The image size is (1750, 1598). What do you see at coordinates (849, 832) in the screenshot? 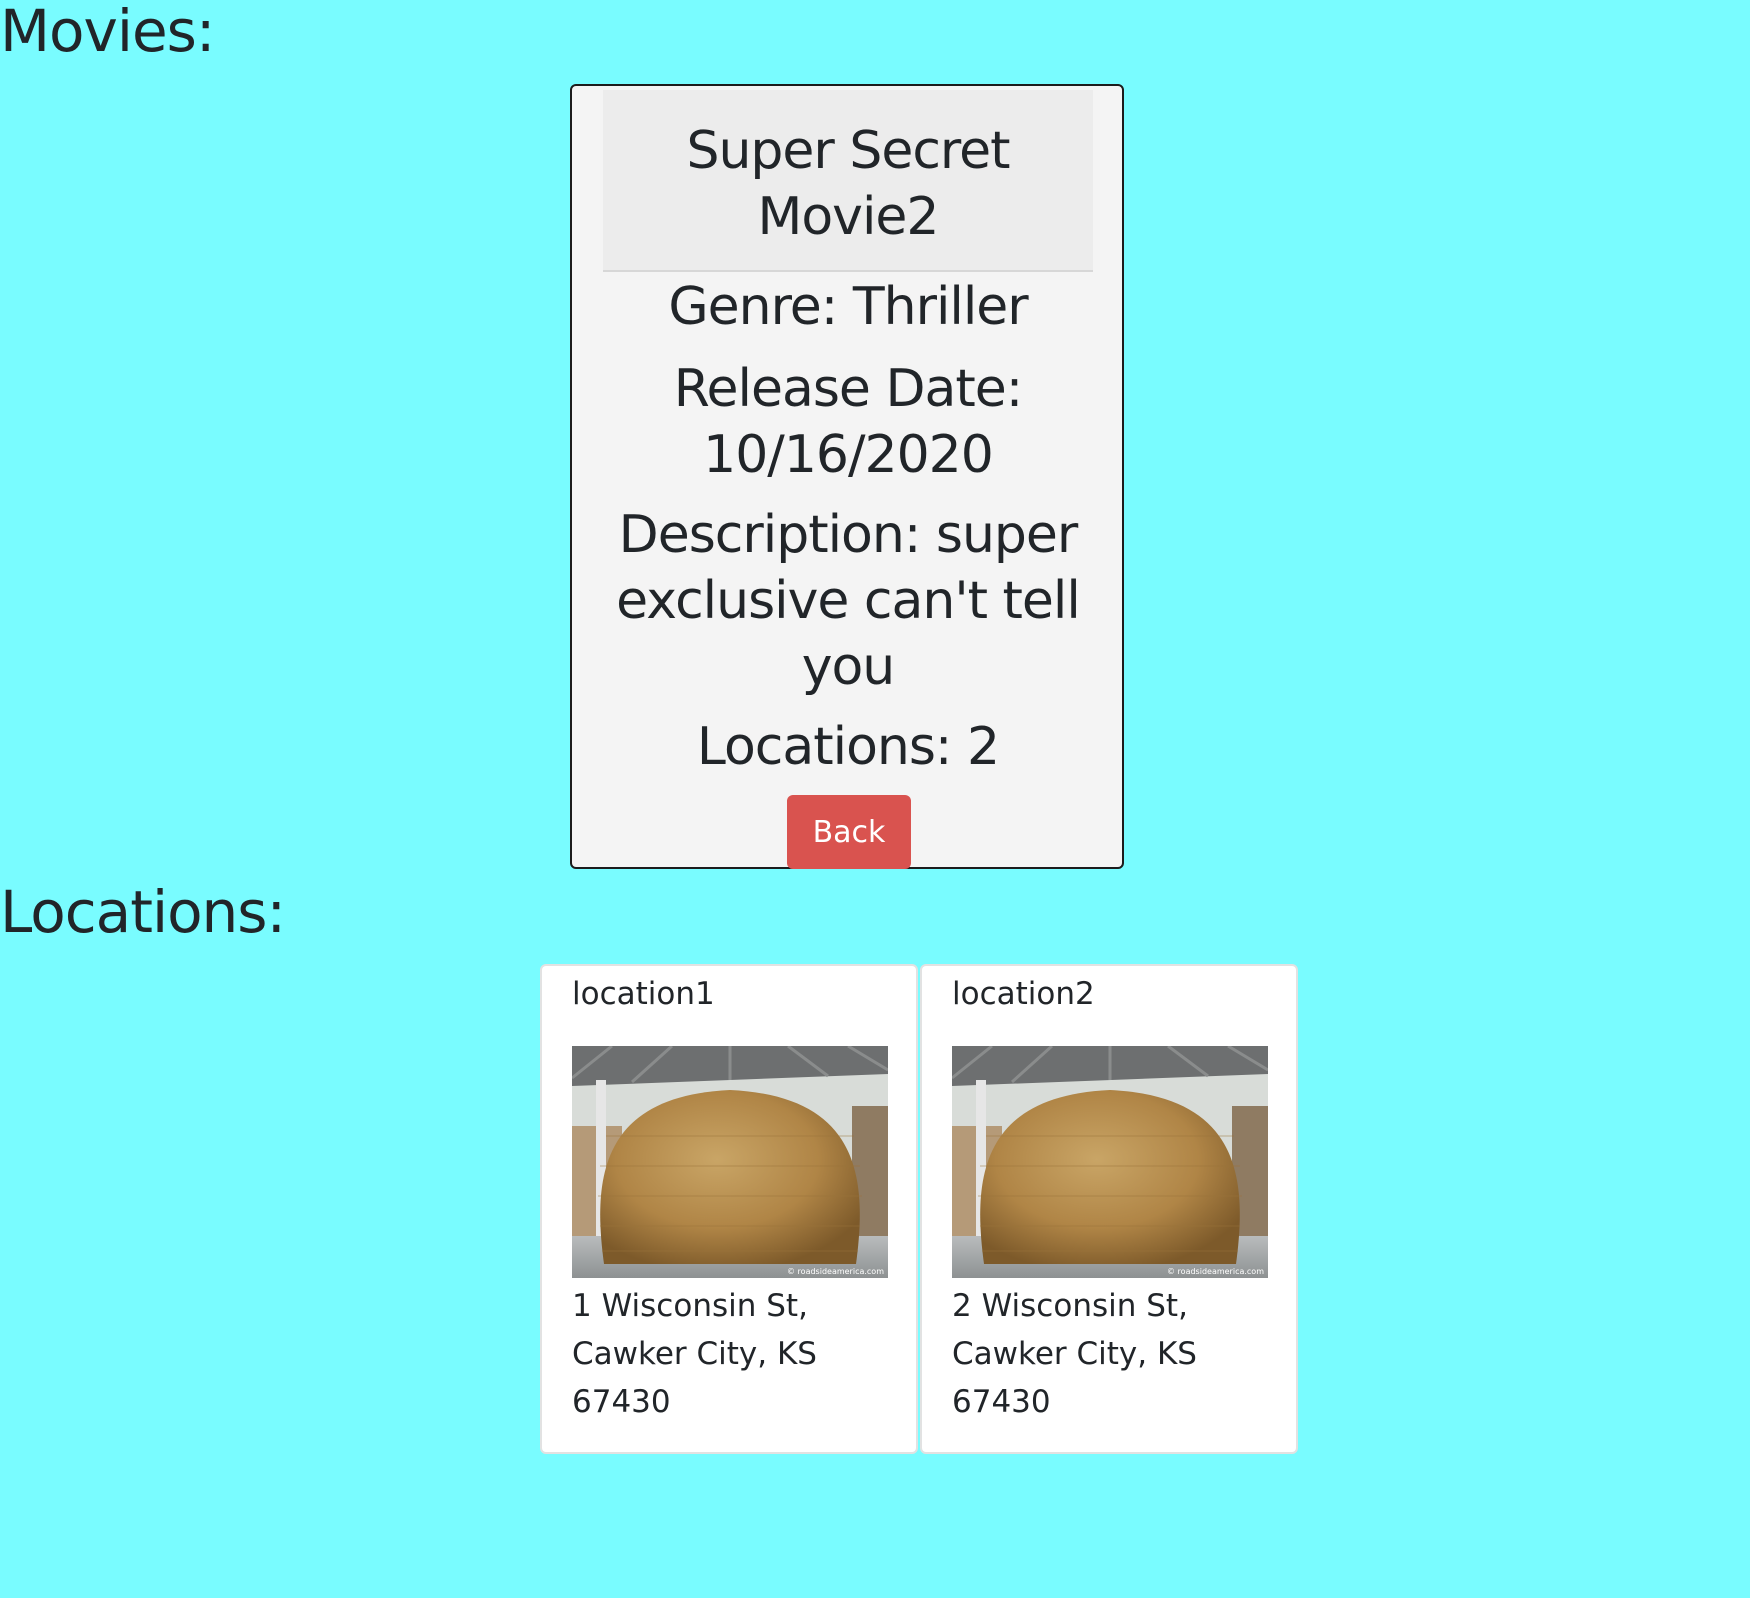
I see `back-button: Back` at bounding box center [849, 832].